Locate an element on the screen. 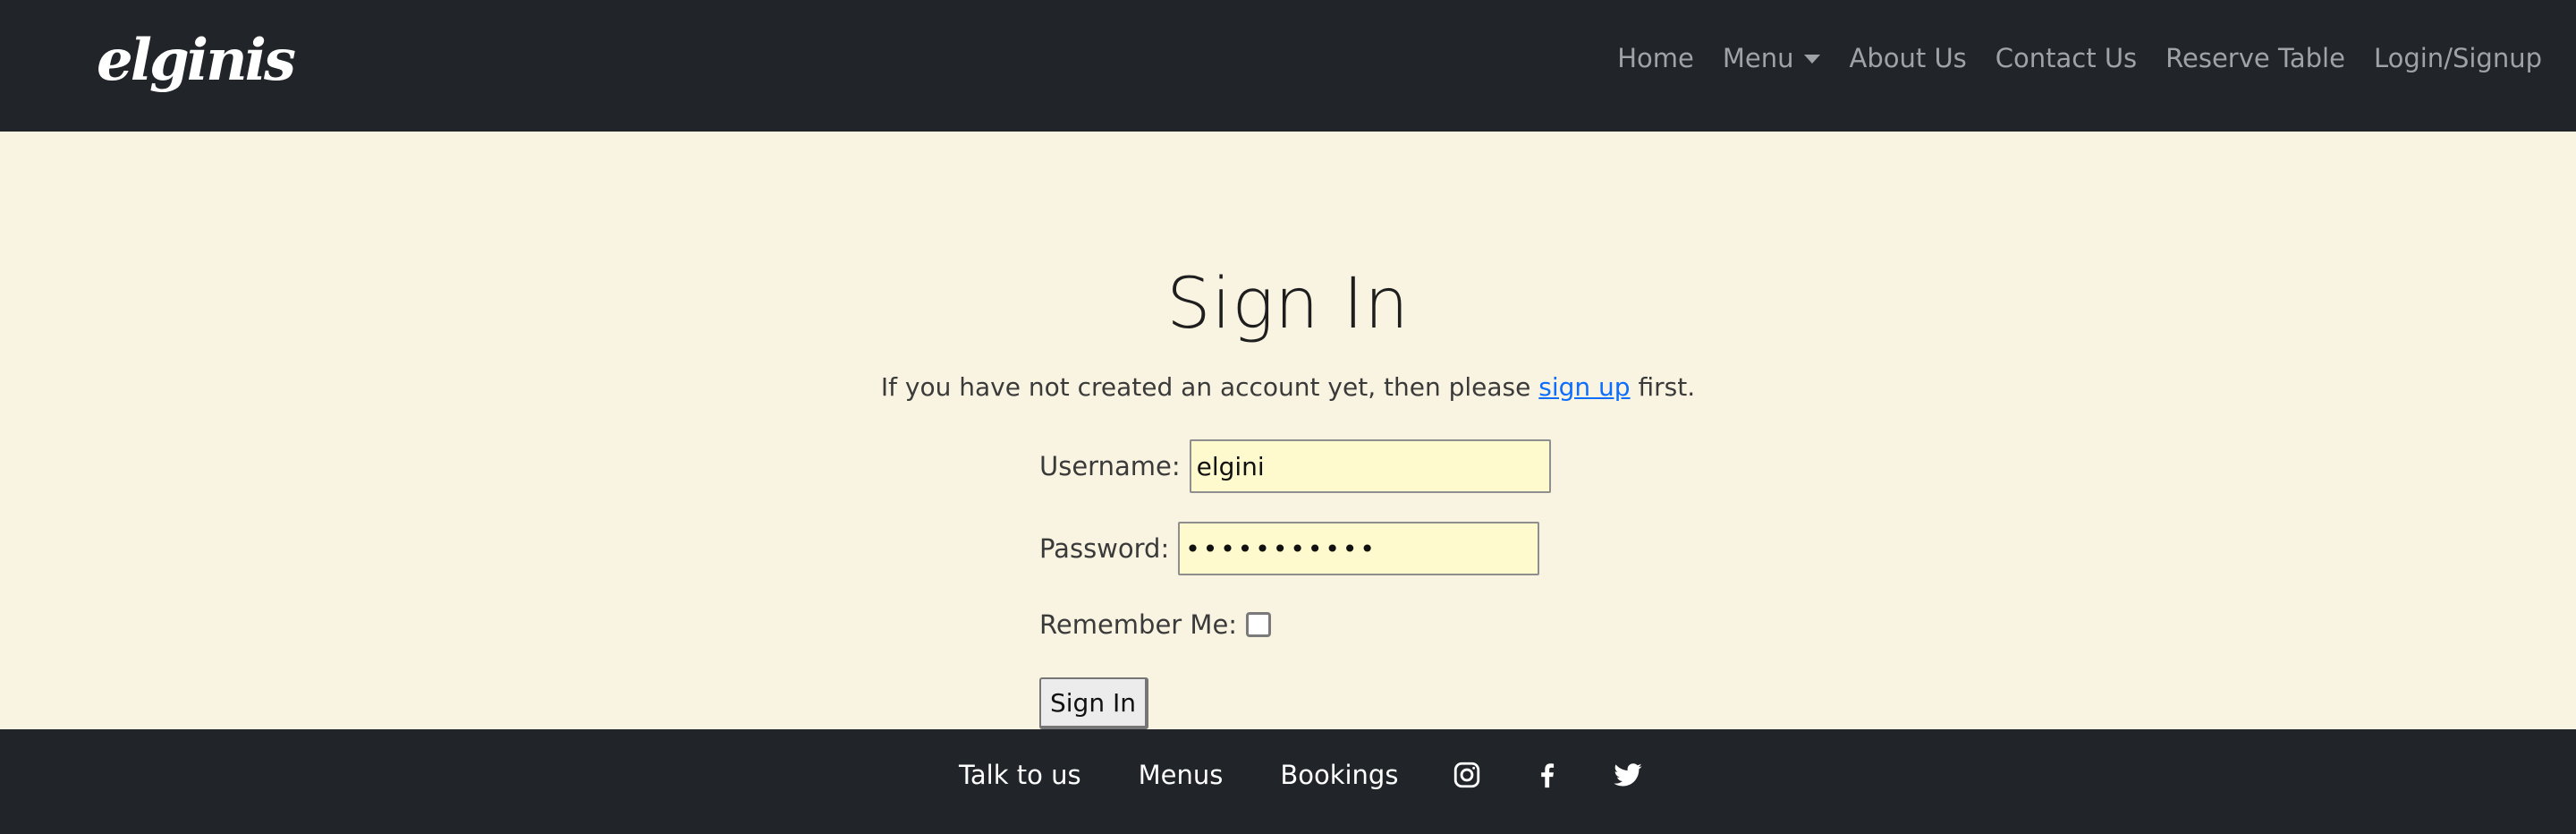 The height and width of the screenshot is (834, 2576). username-label: Username: is located at coordinates (1110, 466).